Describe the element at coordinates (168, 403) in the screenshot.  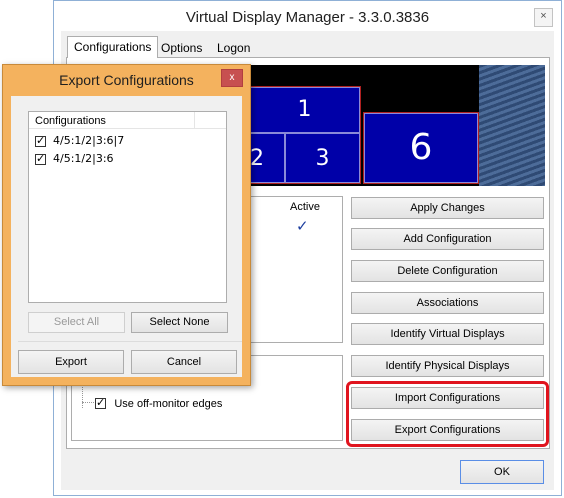
I see `off-monitor-edges-label: Use off-monitor edges` at that location.